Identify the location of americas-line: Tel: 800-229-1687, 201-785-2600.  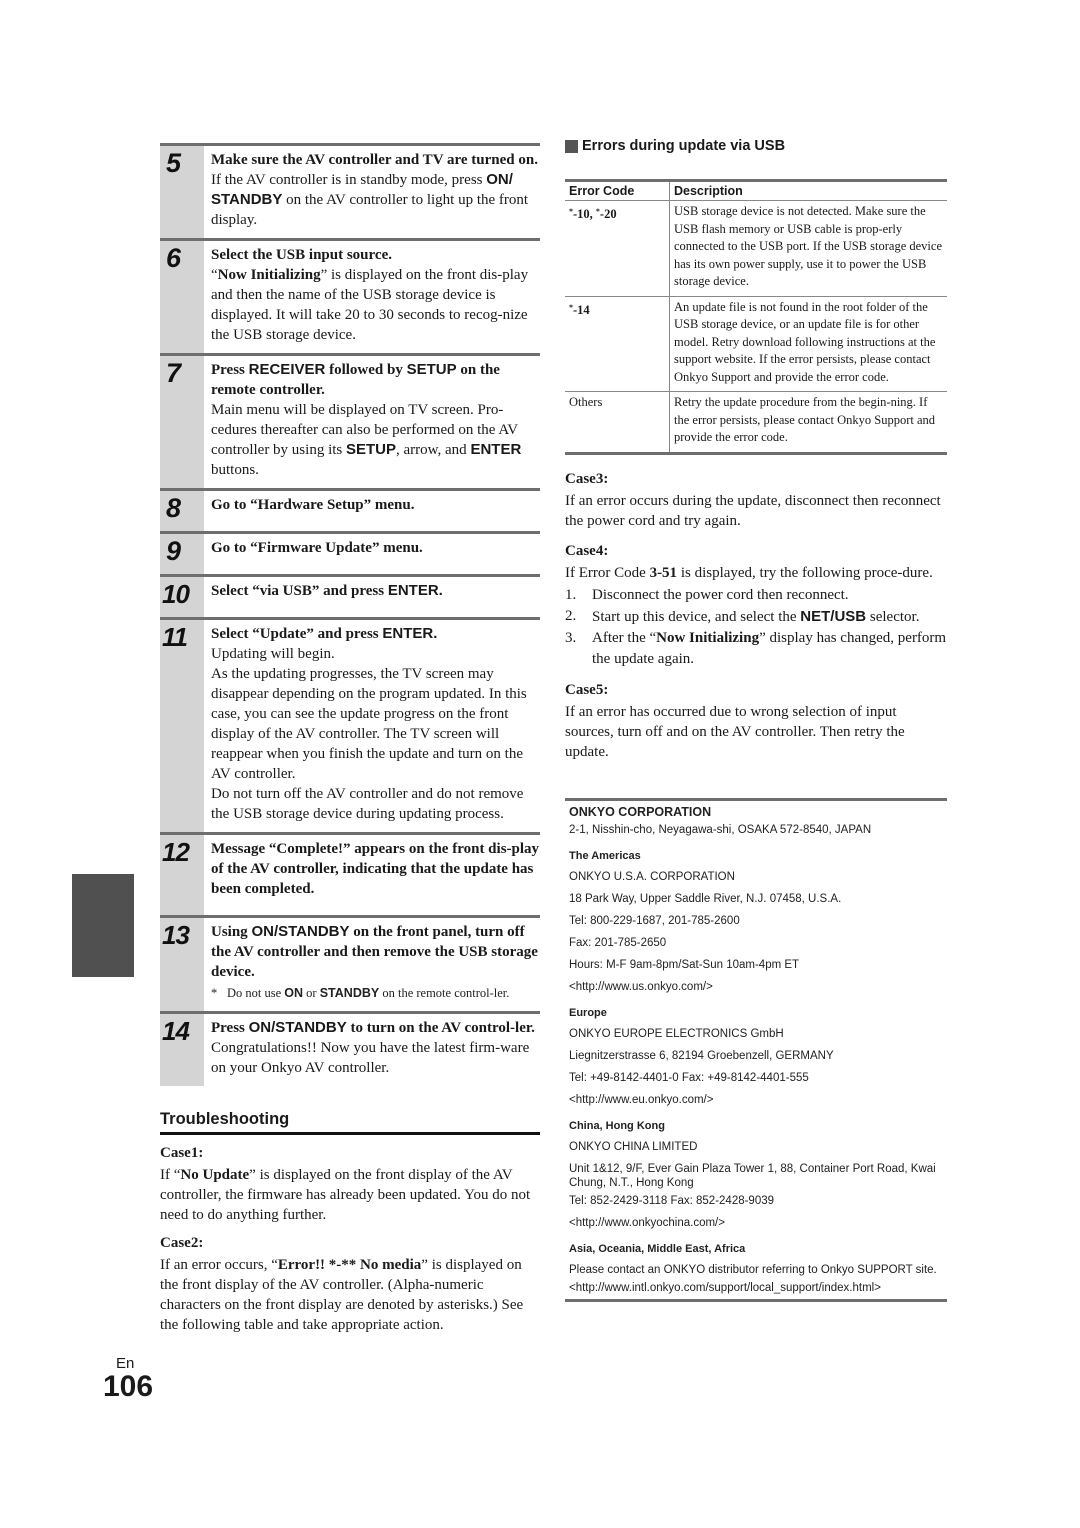
(654, 921).